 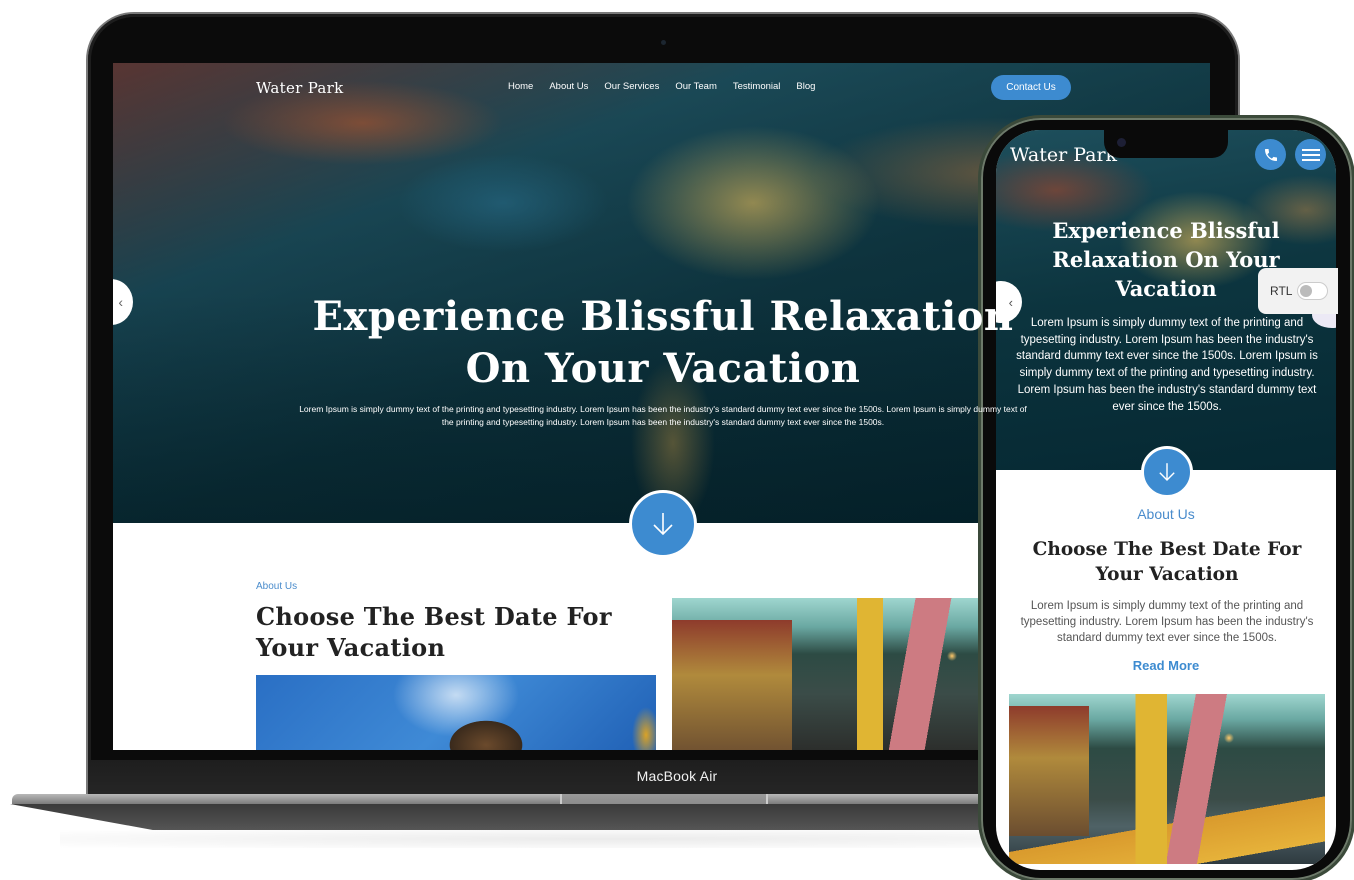 I want to click on rtl-toggle-switch, so click(x=1313, y=291).